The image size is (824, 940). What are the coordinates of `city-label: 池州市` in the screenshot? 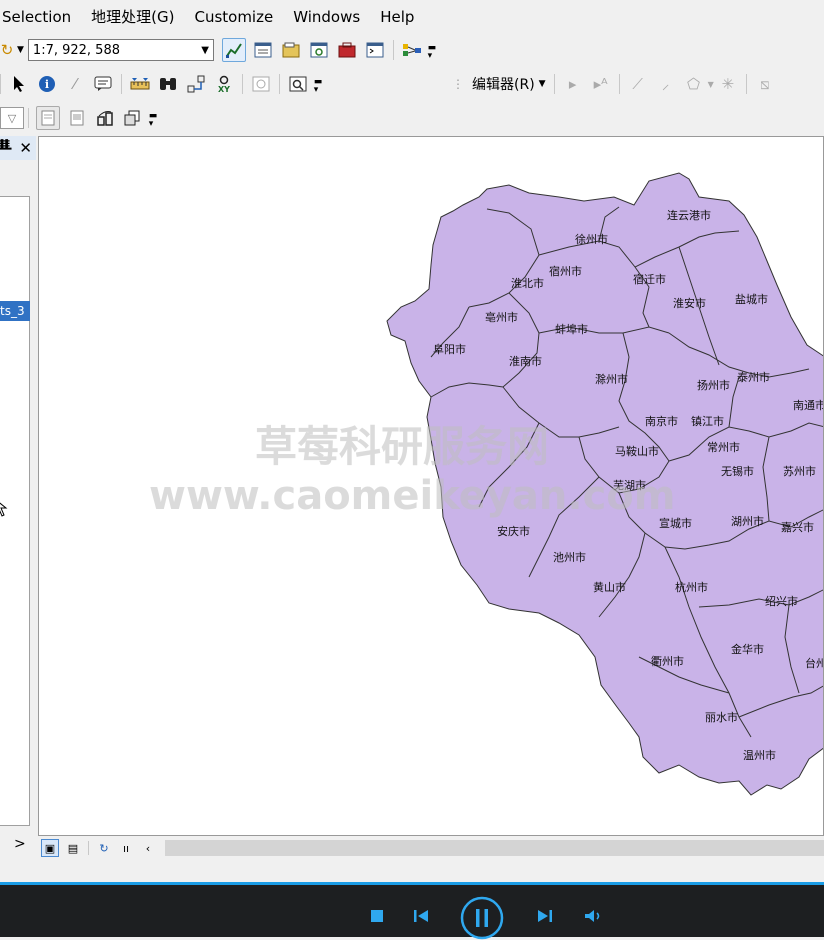 It's located at (569, 557).